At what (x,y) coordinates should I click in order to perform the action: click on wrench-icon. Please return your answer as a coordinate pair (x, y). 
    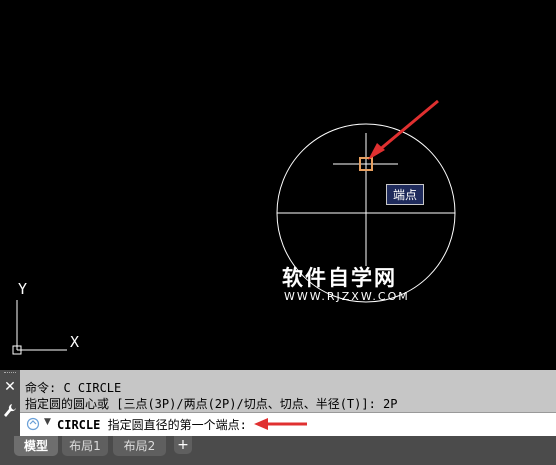
    Looking at the image, I should click on (10, 411).